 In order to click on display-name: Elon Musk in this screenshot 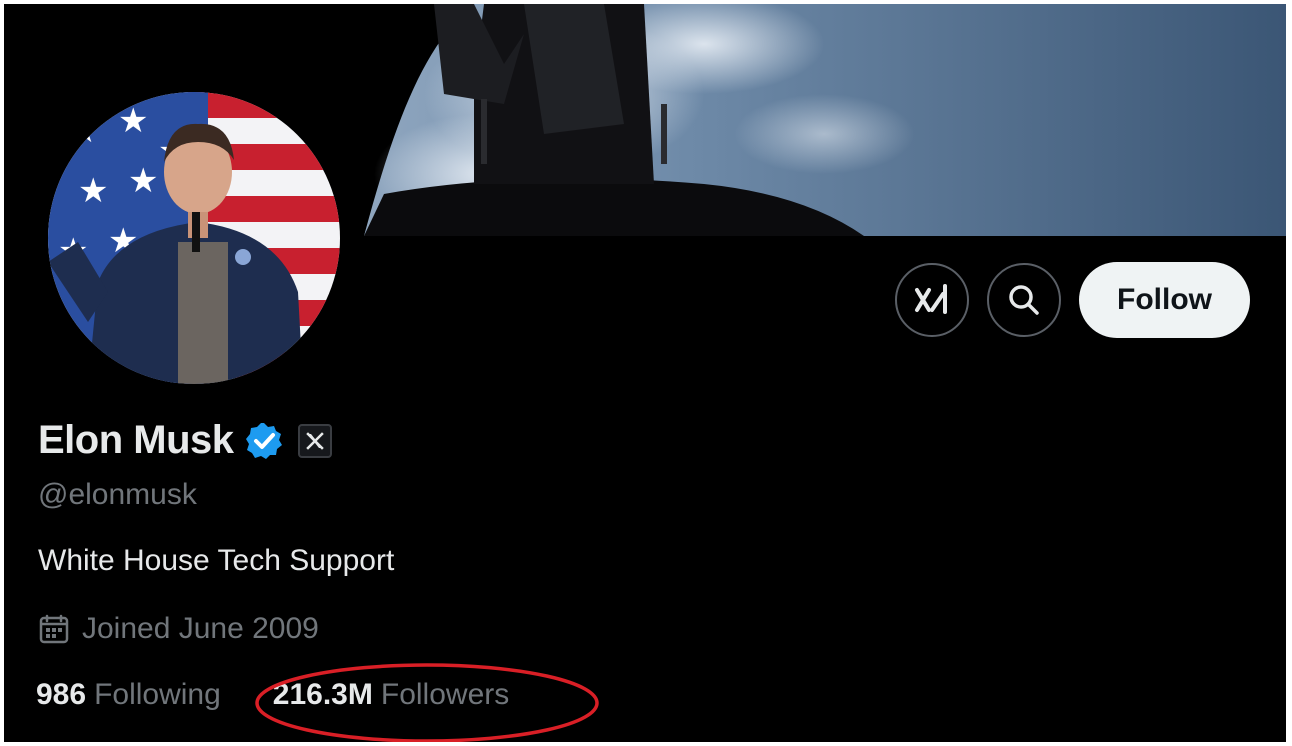, I will do `click(136, 440)`.